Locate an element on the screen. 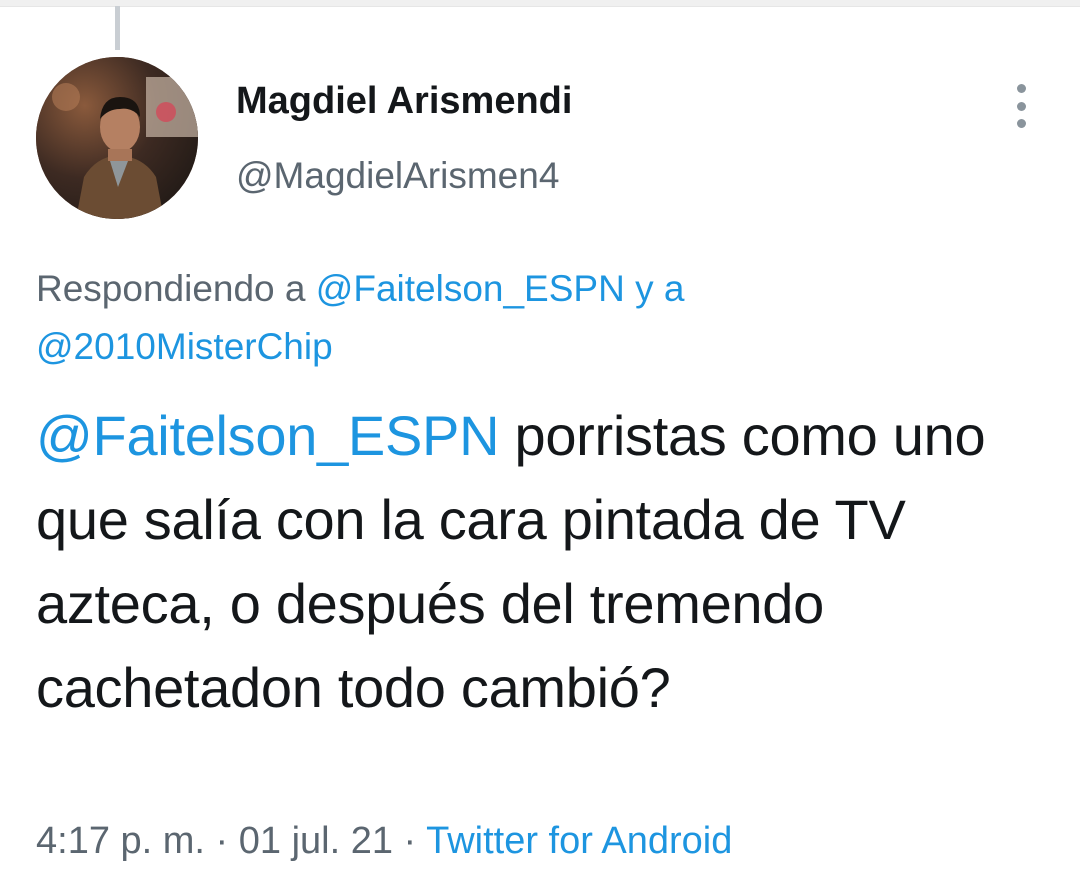  top-divider is located at coordinates (540, 3).